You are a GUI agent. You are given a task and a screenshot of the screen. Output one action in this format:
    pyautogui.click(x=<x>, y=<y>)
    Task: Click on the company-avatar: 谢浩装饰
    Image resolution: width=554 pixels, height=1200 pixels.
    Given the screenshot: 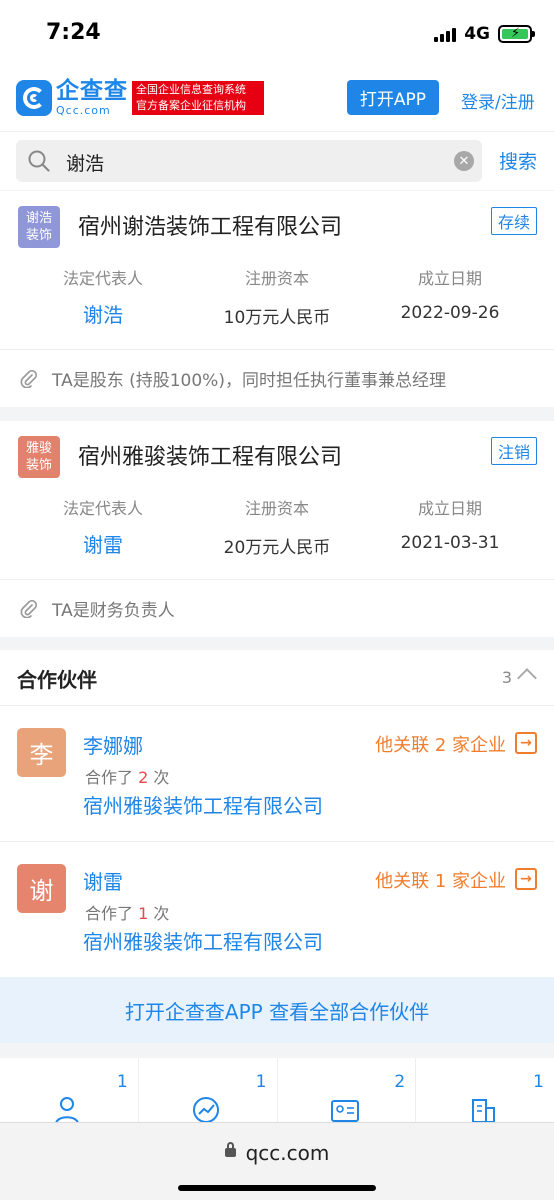 What is the action you would take?
    pyautogui.click(x=39, y=227)
    